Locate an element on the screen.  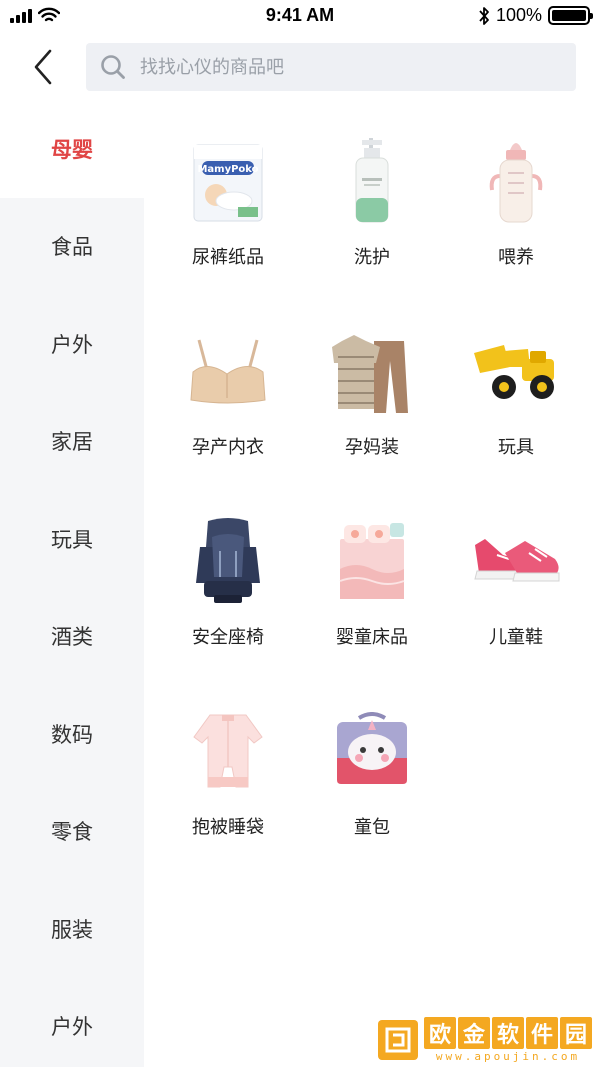
sidebar-item-toys: 玩具 is located at coordinates (72, 539).